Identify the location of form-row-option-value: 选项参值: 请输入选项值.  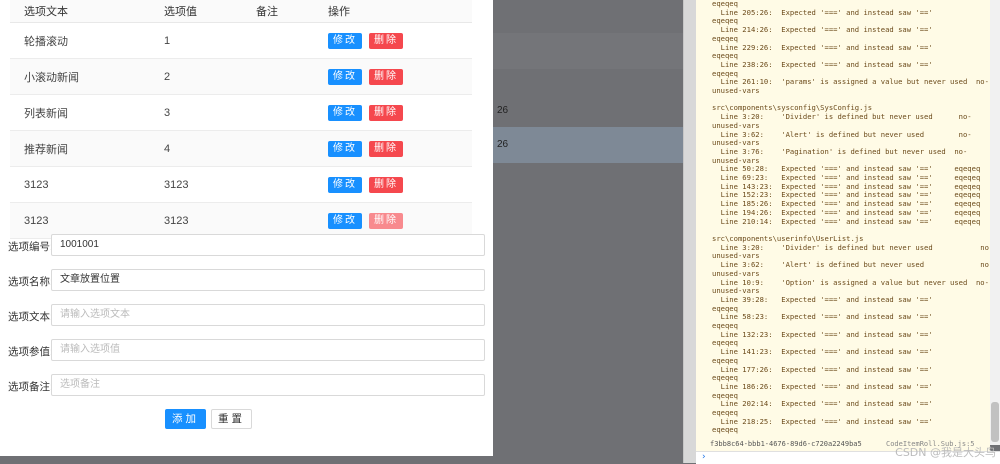
(242, 350).